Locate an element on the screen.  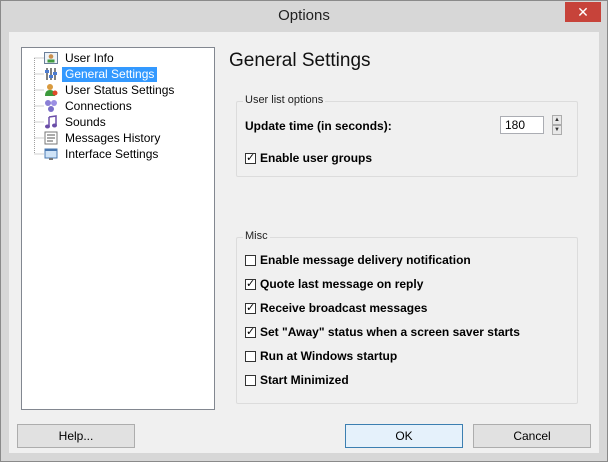
run-at-startup-option: Run at Windows startup is located at coordinates (321, 356).